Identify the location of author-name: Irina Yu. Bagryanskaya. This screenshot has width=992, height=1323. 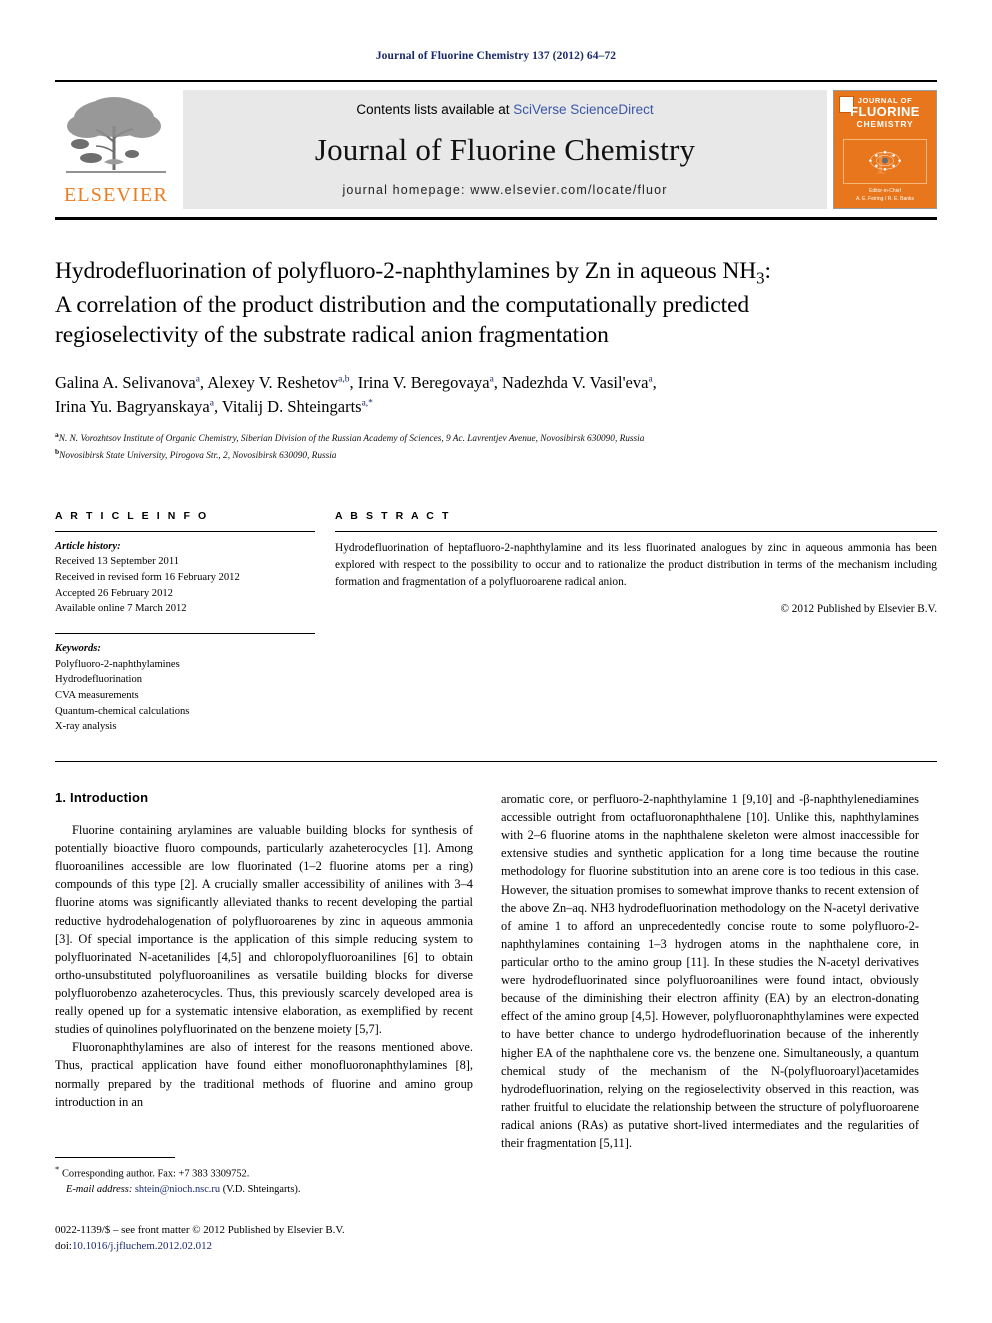
(132, 406).